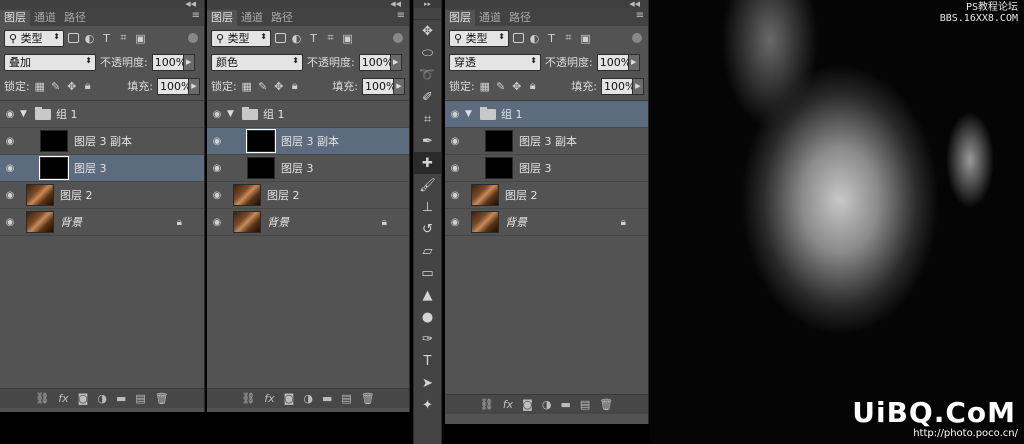 Image resolution: width=1024 pixels, height=444 pixels. I want to click on blur-tool-icon: ▲, so click(427, 295).